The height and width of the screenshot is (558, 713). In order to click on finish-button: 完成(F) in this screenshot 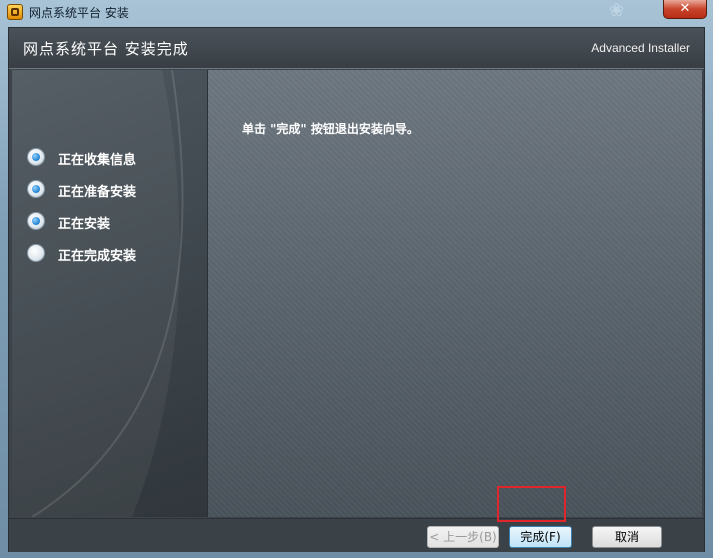, I will do `click(540, 537)`.